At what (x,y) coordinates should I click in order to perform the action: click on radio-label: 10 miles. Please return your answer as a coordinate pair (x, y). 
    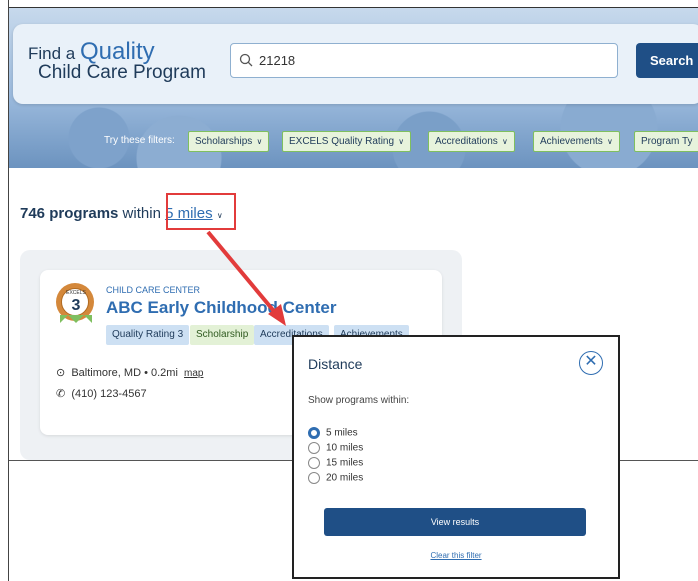
    Looking at the image, I should click on (345, 448).